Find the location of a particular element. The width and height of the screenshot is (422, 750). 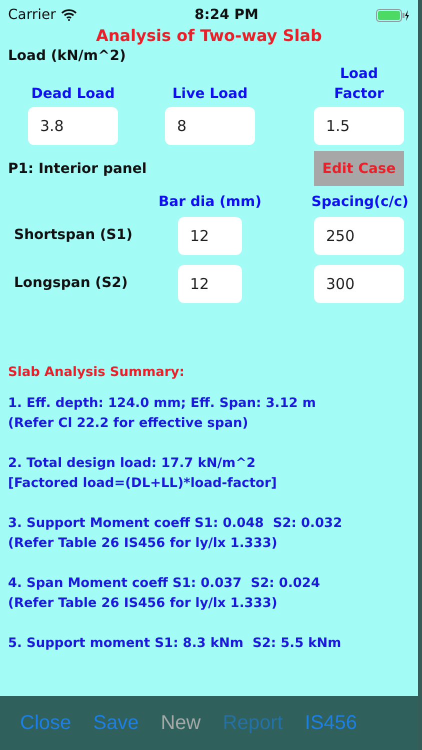

screen-title: Analysis of Two-way Slab is located at coordinates (209, 35).